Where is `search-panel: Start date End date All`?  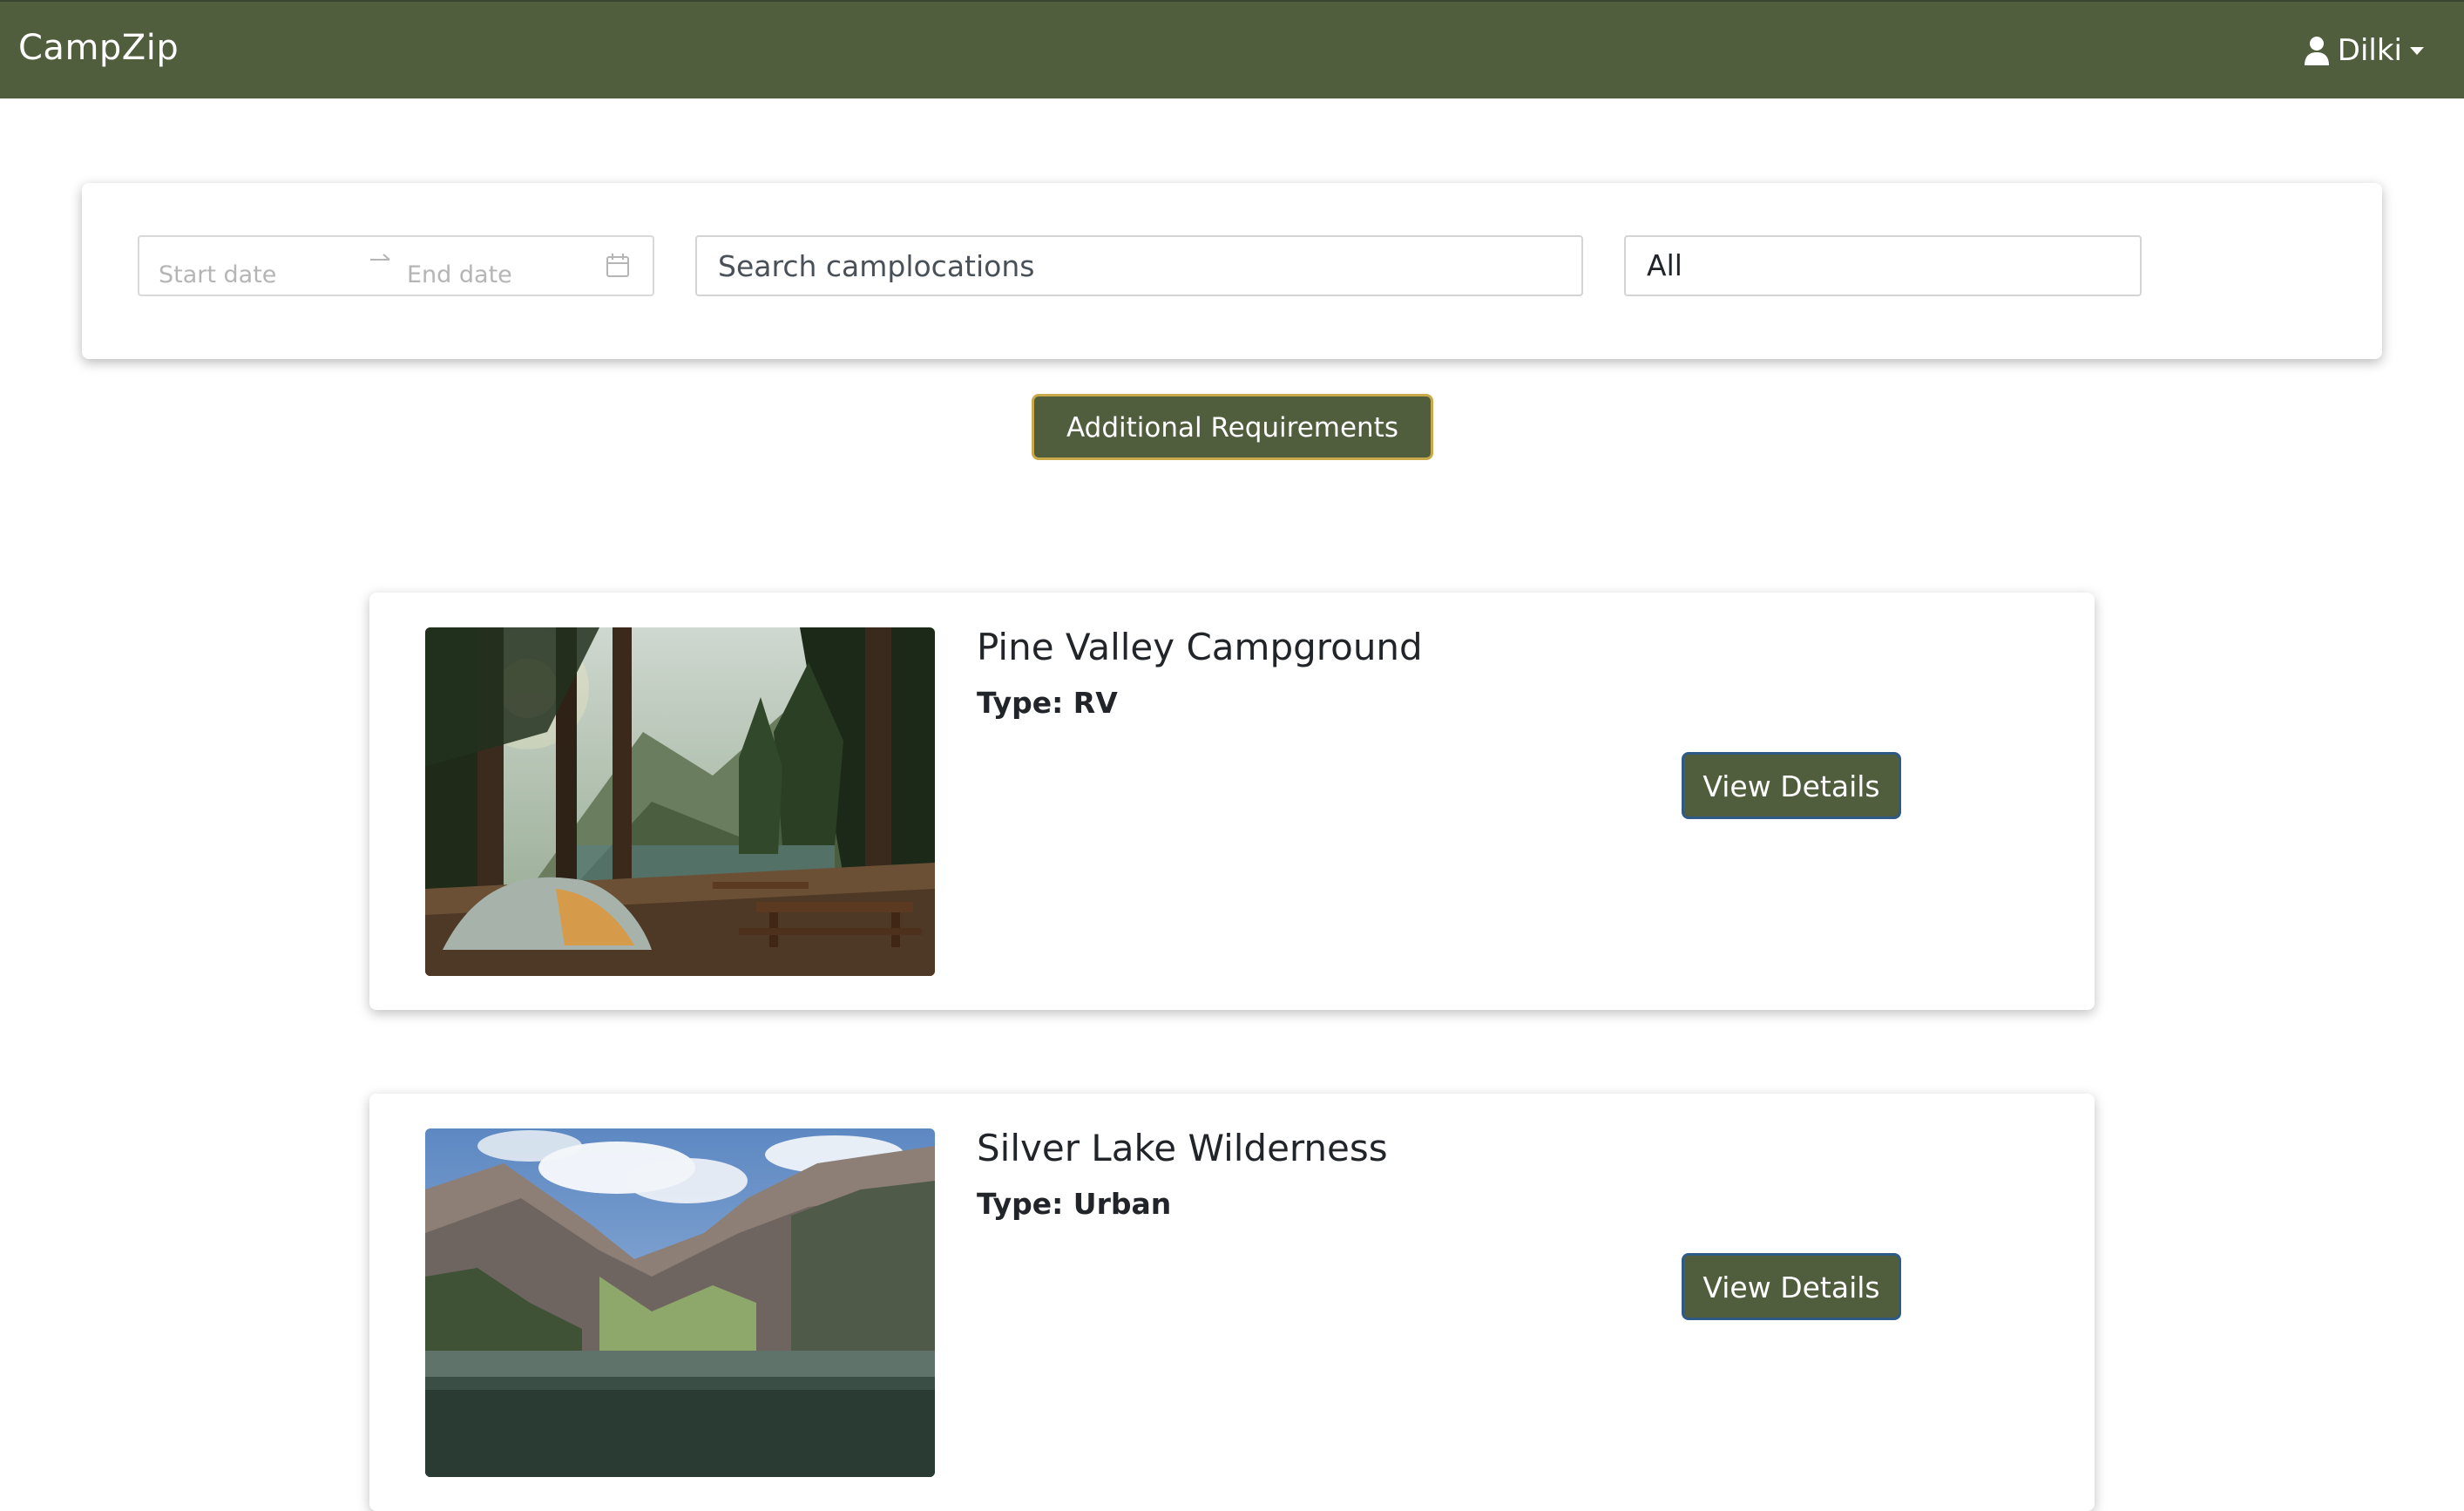 search-panel: Start date End date All is located at coordinates (1232, 271).